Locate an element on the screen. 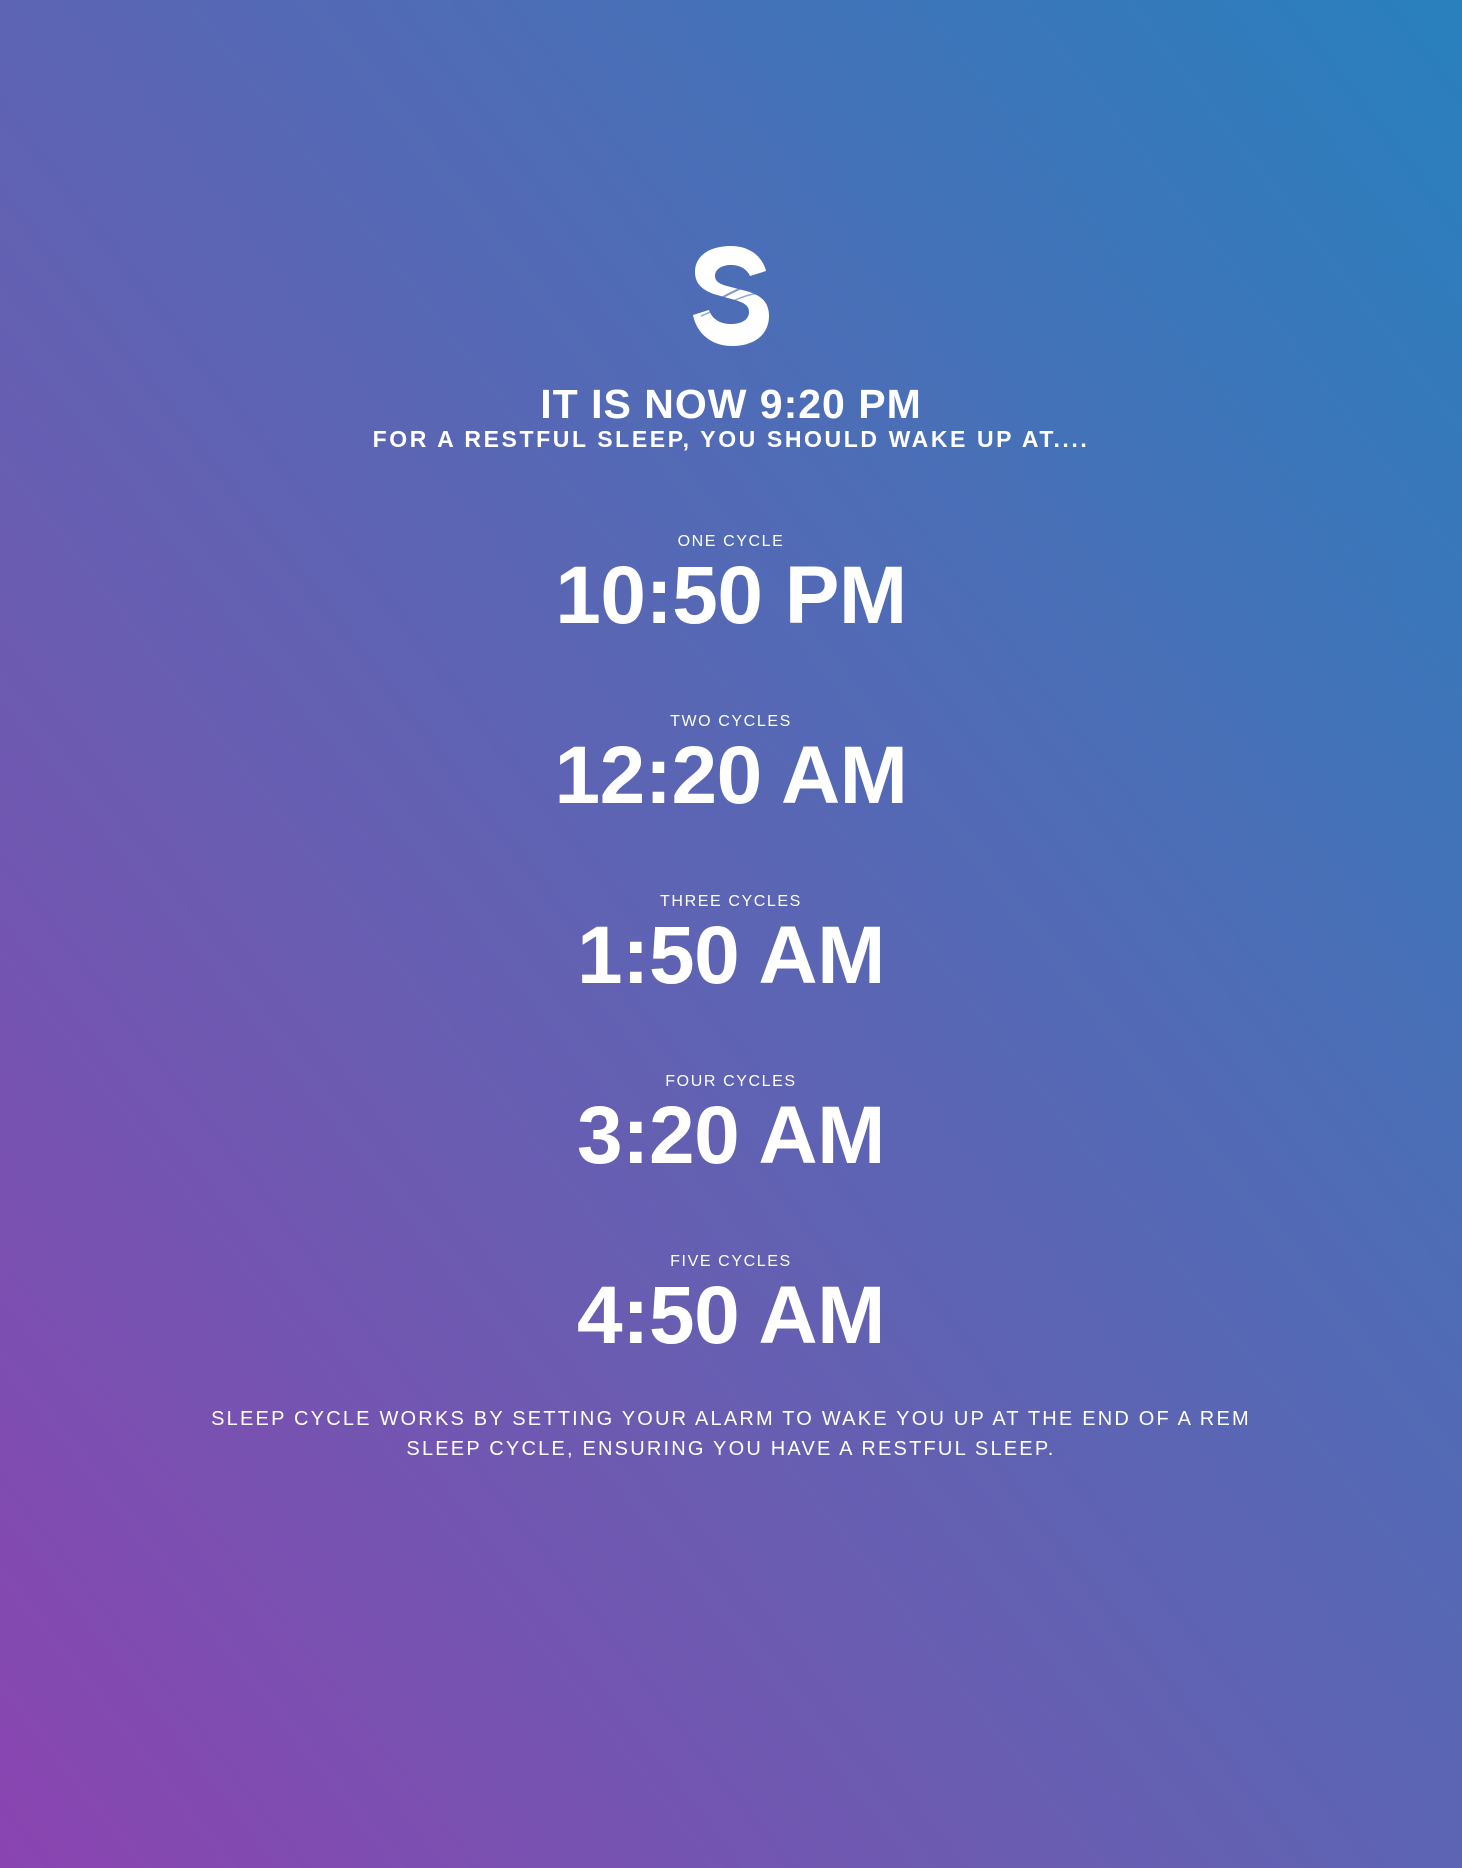  cycle-wake-time: 12:20 AM is located at coordinates (731, 775).